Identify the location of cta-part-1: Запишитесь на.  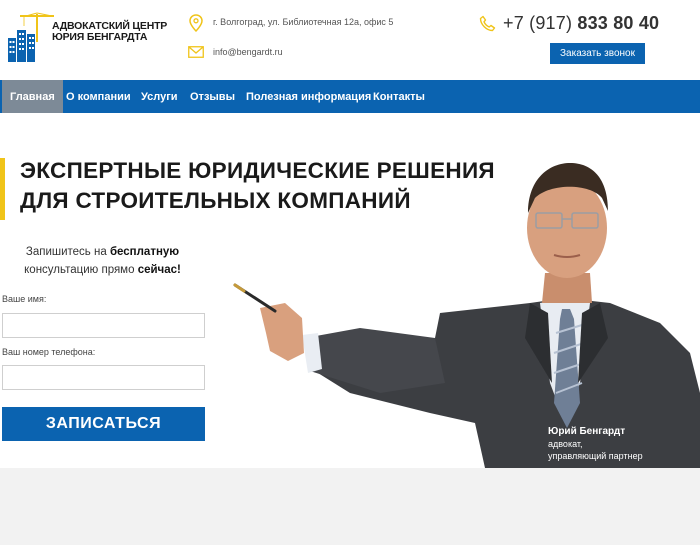
(67, 252).